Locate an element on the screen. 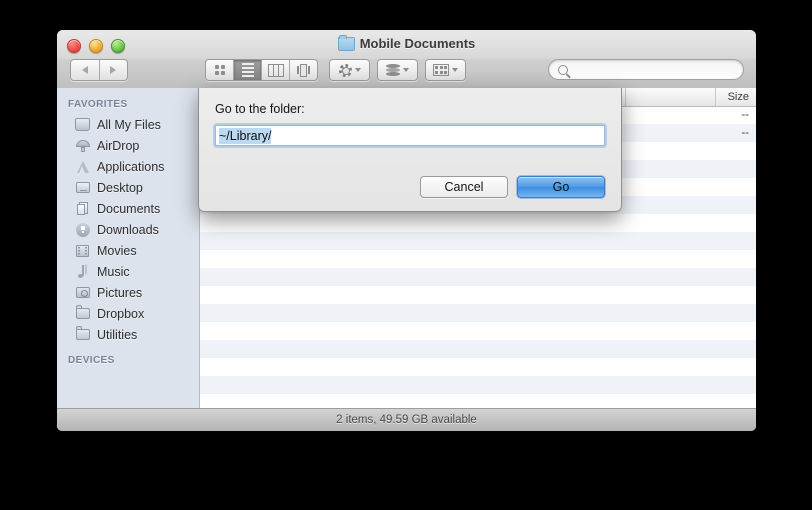 This screenshot has height=510, width=812. back-button is located at coordinates (85, 70).